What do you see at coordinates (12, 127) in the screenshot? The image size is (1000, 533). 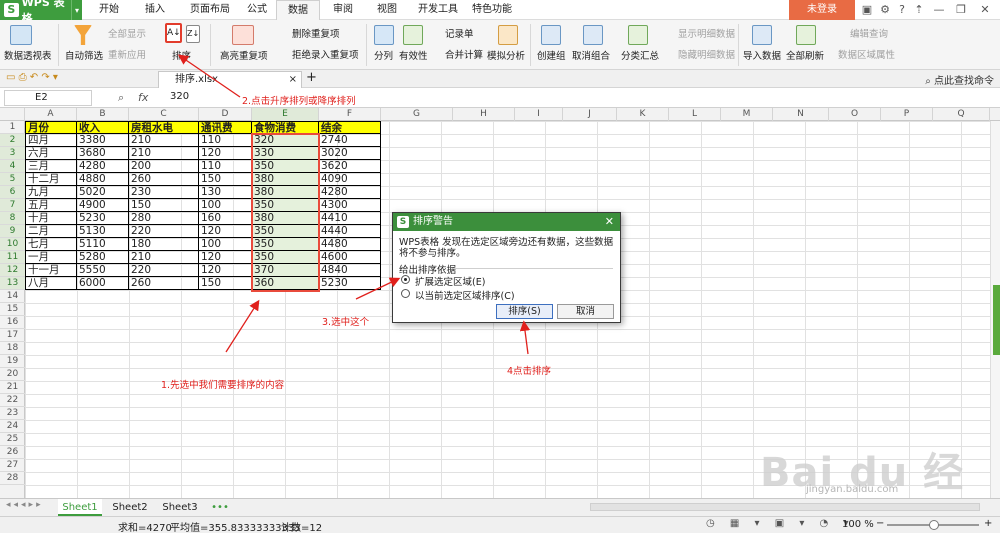 I see `row-header: 1` at bounding box center [12, 127].